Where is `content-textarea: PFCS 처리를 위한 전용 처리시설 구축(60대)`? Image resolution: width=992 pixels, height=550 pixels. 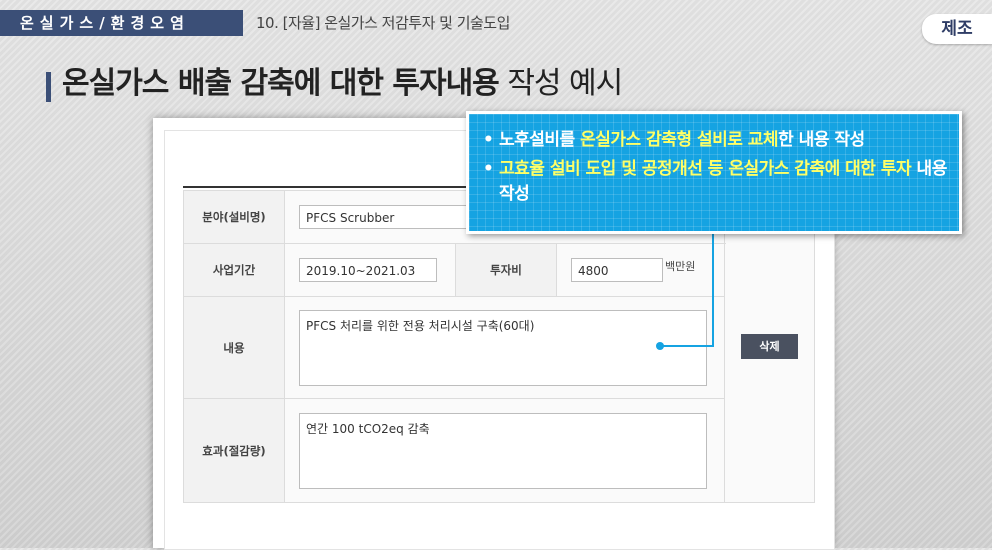 content-textarea: PFCS 처리를 위한 전용 처리시설 구축(60대) is located at coordinates (503, 347).